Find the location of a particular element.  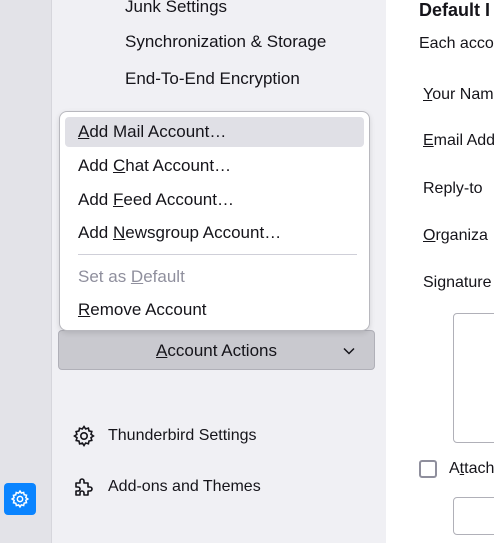

menu-item-set-as-default: Set as Default is located at coordinates (131, 276).